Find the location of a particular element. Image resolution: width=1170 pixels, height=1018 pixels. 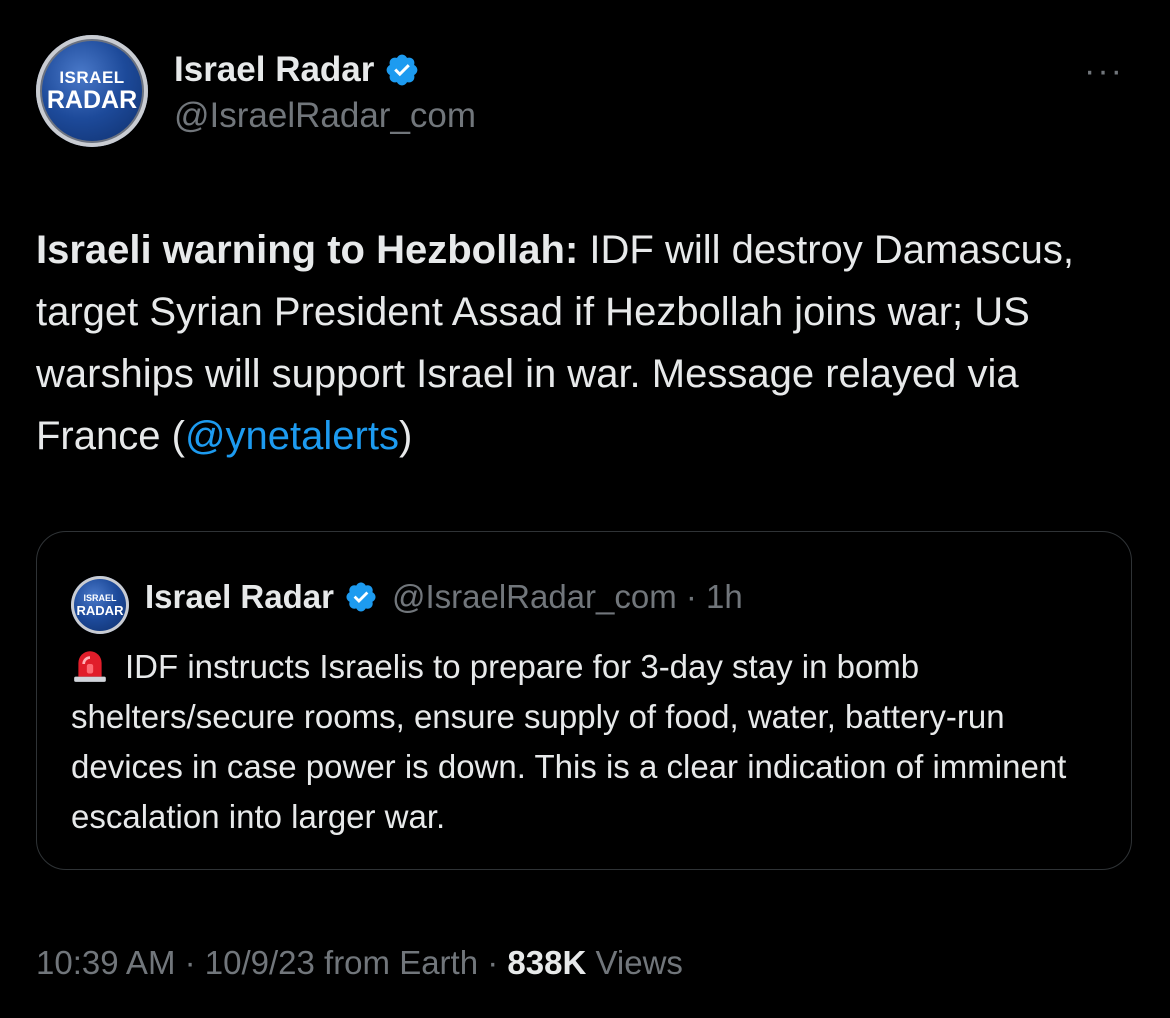

timestamp-source: 10:39 AM · 10/9/23 from Earth · is located at coordinates (271, 962).